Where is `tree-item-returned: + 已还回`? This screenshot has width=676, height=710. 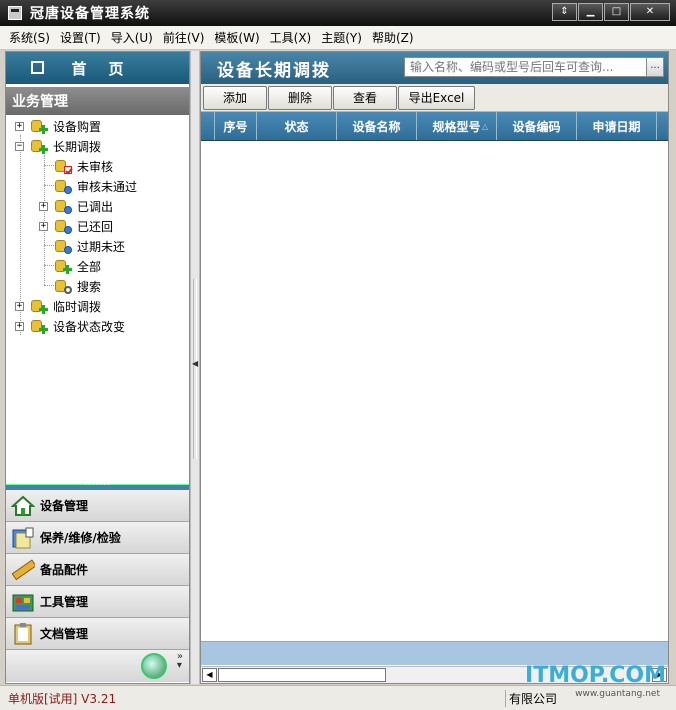
tree-item-returned: + 已还回 is located at coordinates (76, 226).